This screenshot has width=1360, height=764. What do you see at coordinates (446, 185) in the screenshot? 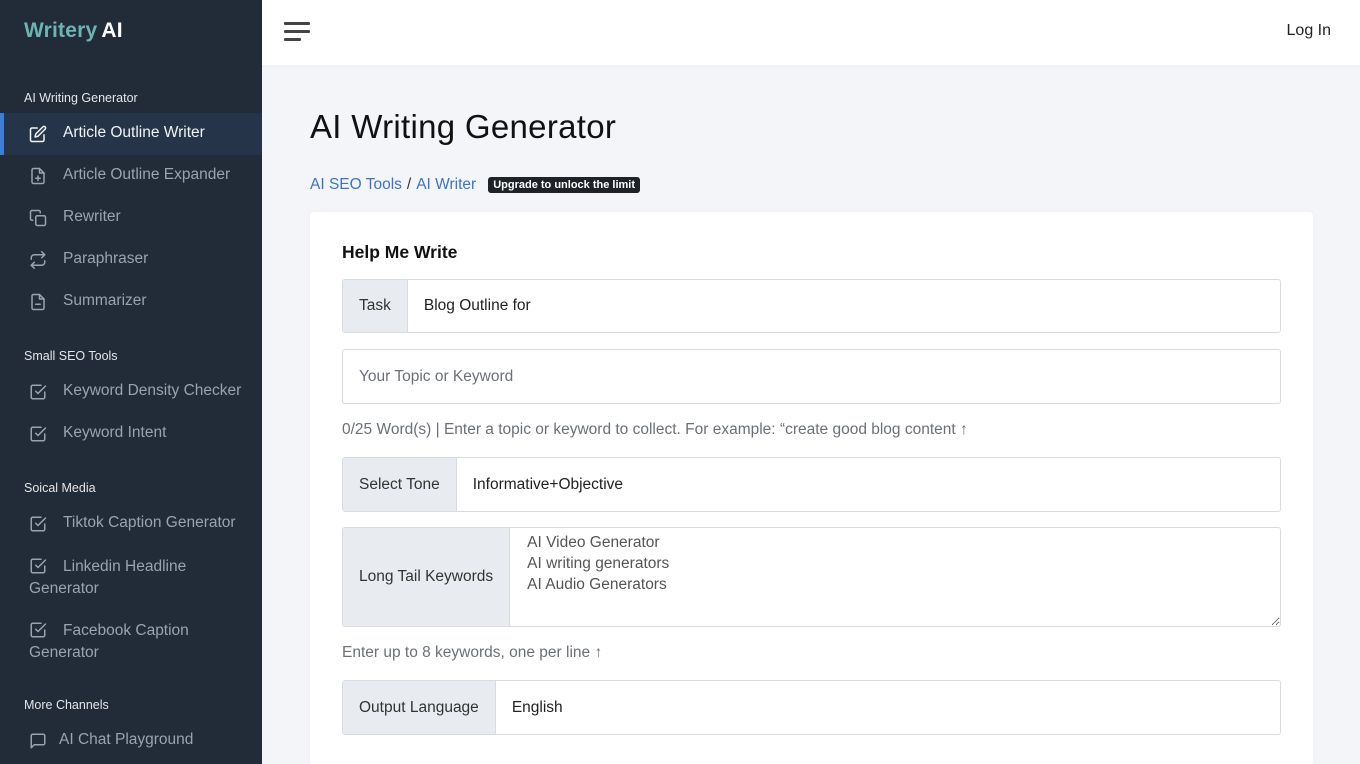
I see `breadcrumb-link-ai-writer: AI Writer` at bounding box center [446, 185].